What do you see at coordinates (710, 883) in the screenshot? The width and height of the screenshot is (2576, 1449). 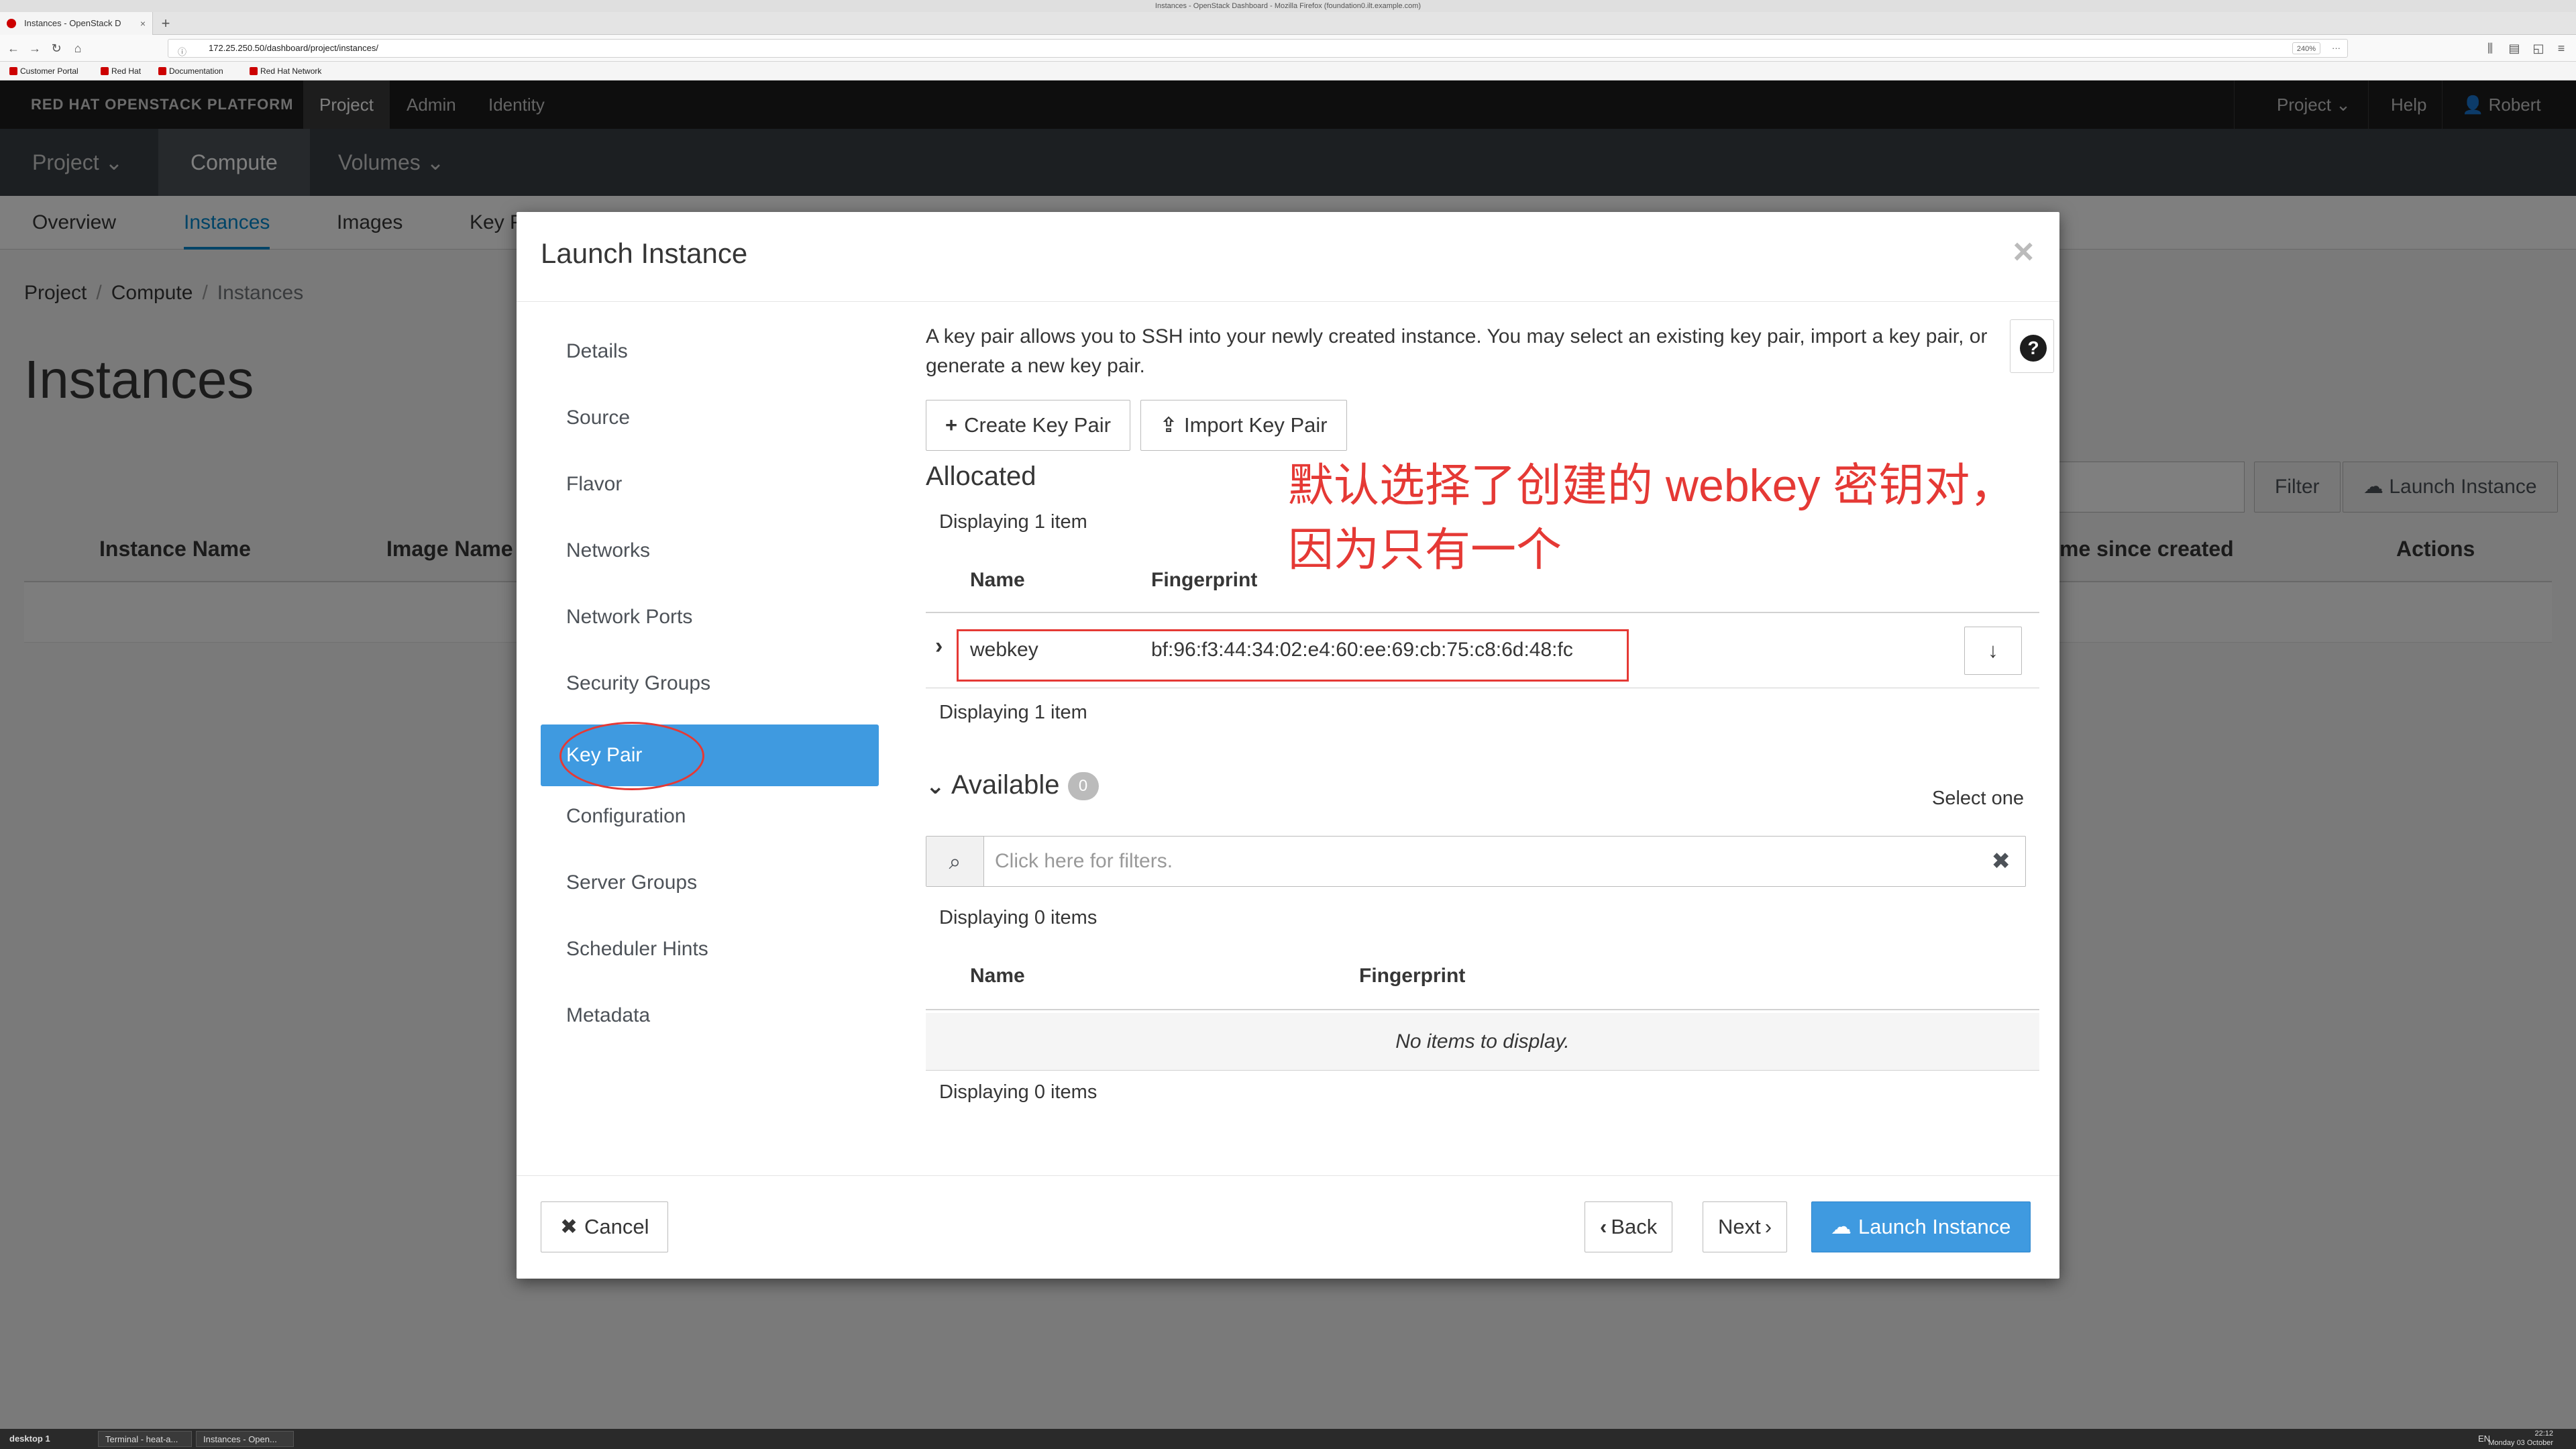 I see `wizard-step-server-groups: Server Groups` at bounding box center [710, 883].